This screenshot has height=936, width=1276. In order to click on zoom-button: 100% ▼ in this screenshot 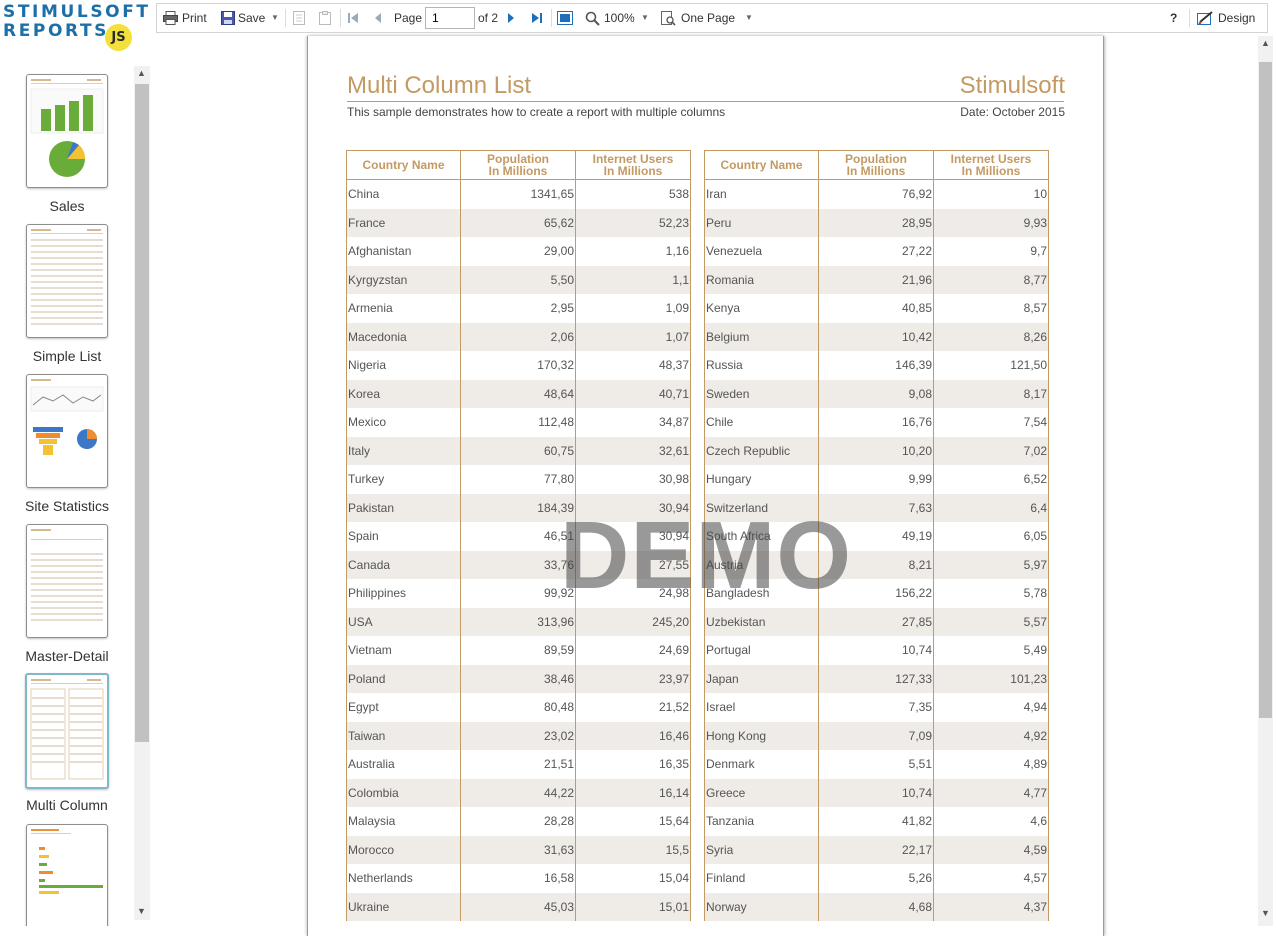, I will do `click(617, 18)`.